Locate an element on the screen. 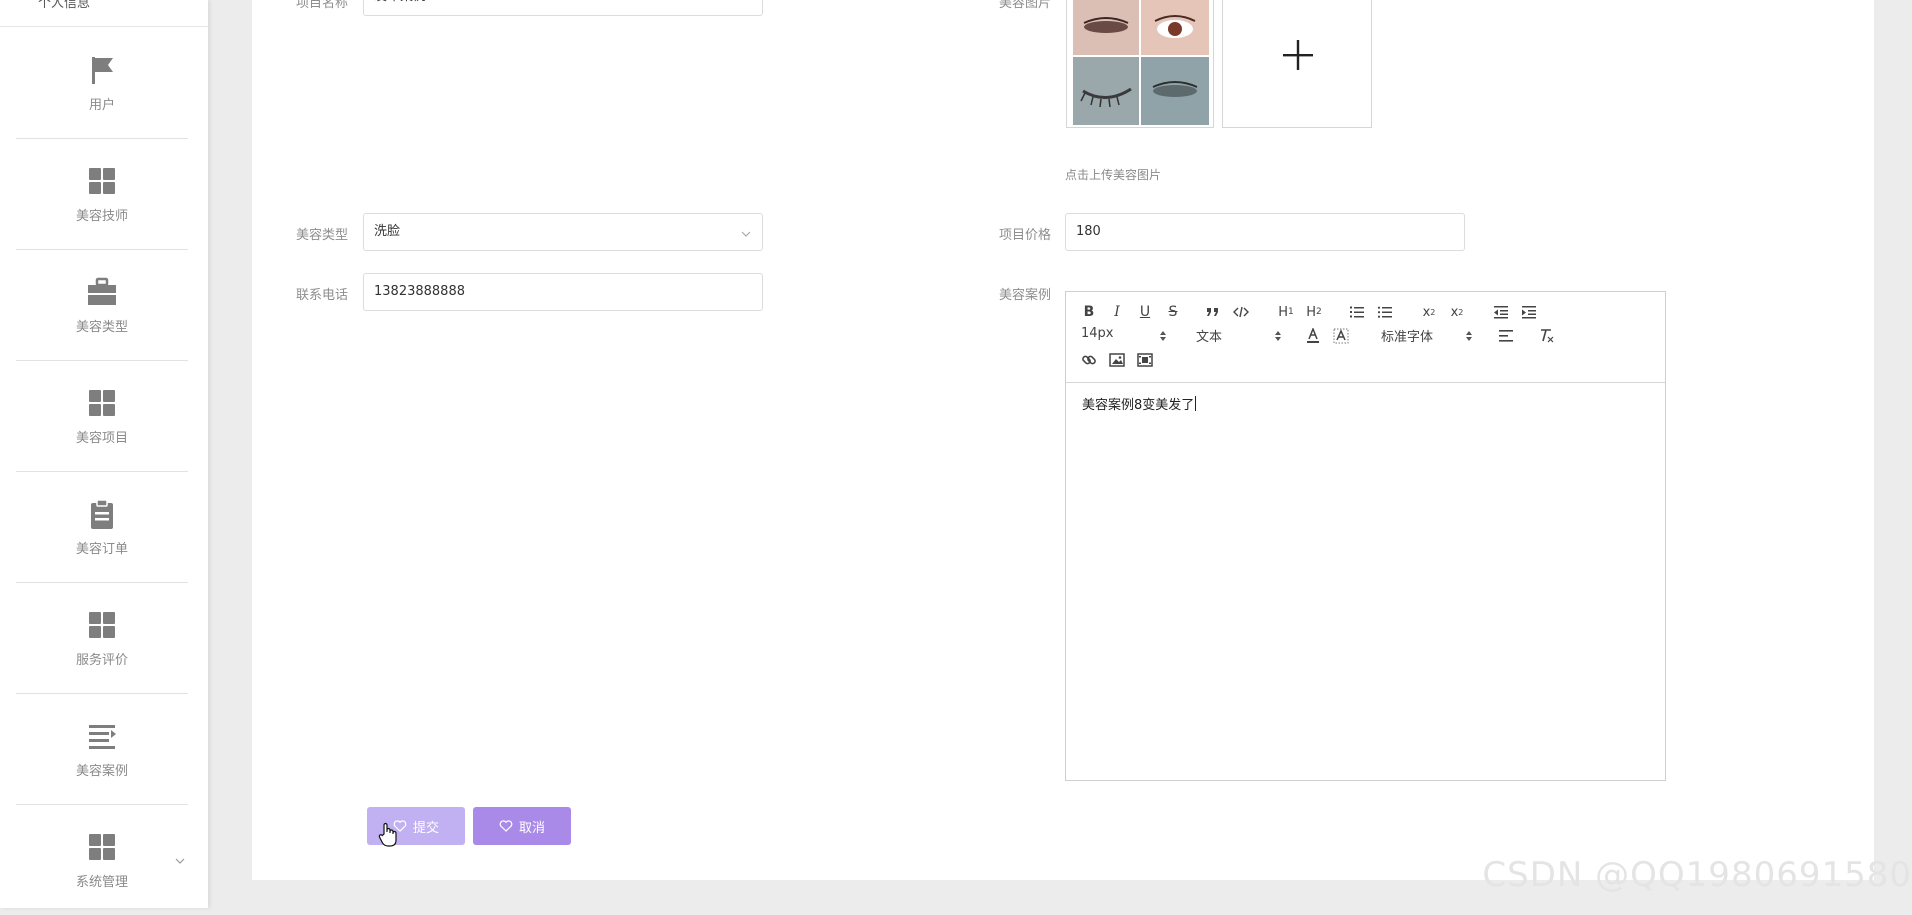 This screenshot has height=915, width=1912. price-input: 180 is located at coordinates (1265, 232).